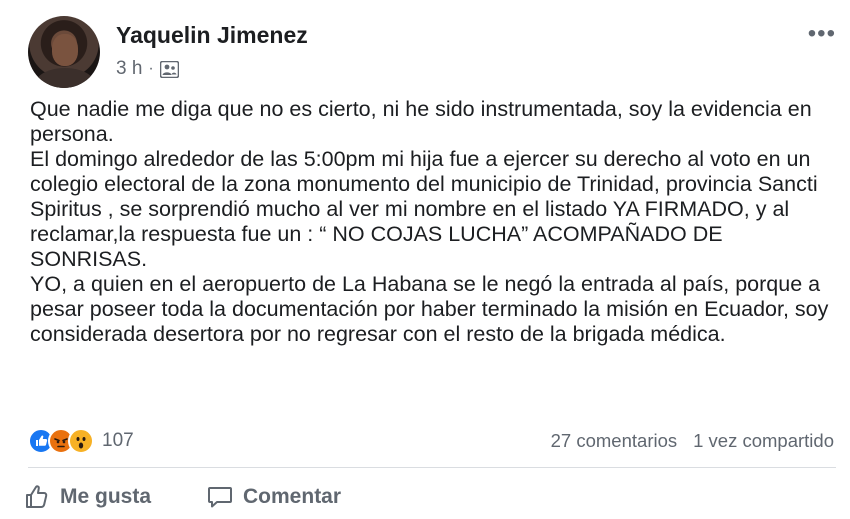 The width and height of the screenshot is (850, 519). What do you see at coordinates (614, 441) in the screenshot?
I see `comments-count-link: 27 comentarios` at bounding box center [614, 441].